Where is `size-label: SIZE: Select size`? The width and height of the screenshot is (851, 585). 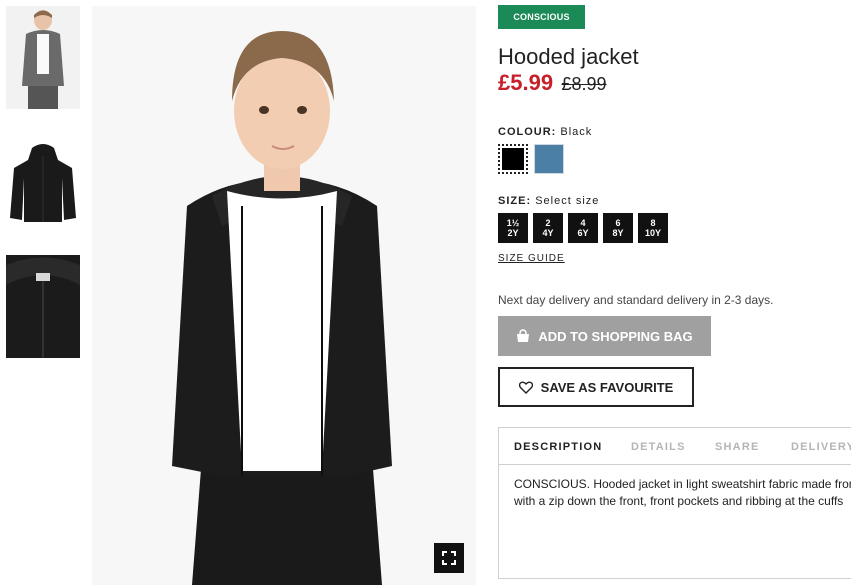 size-label: SIZE: Select size is located at coordinates (548, 201).